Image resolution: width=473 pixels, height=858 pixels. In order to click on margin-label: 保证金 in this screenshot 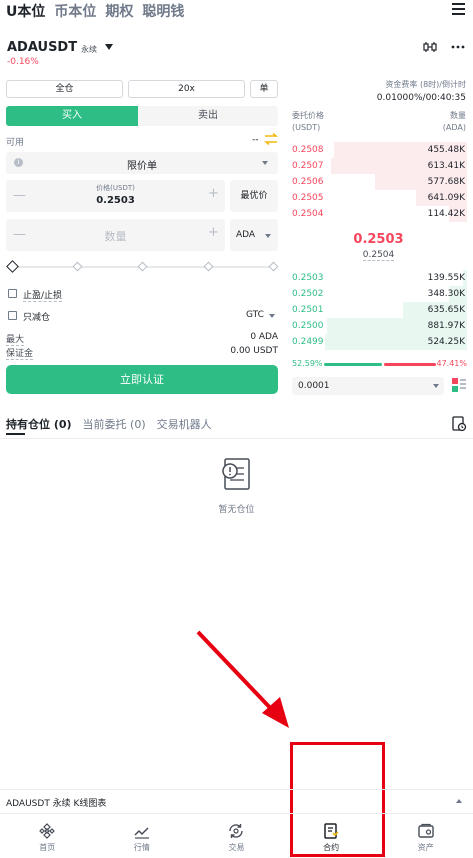, I will do `click(20, 354)`.